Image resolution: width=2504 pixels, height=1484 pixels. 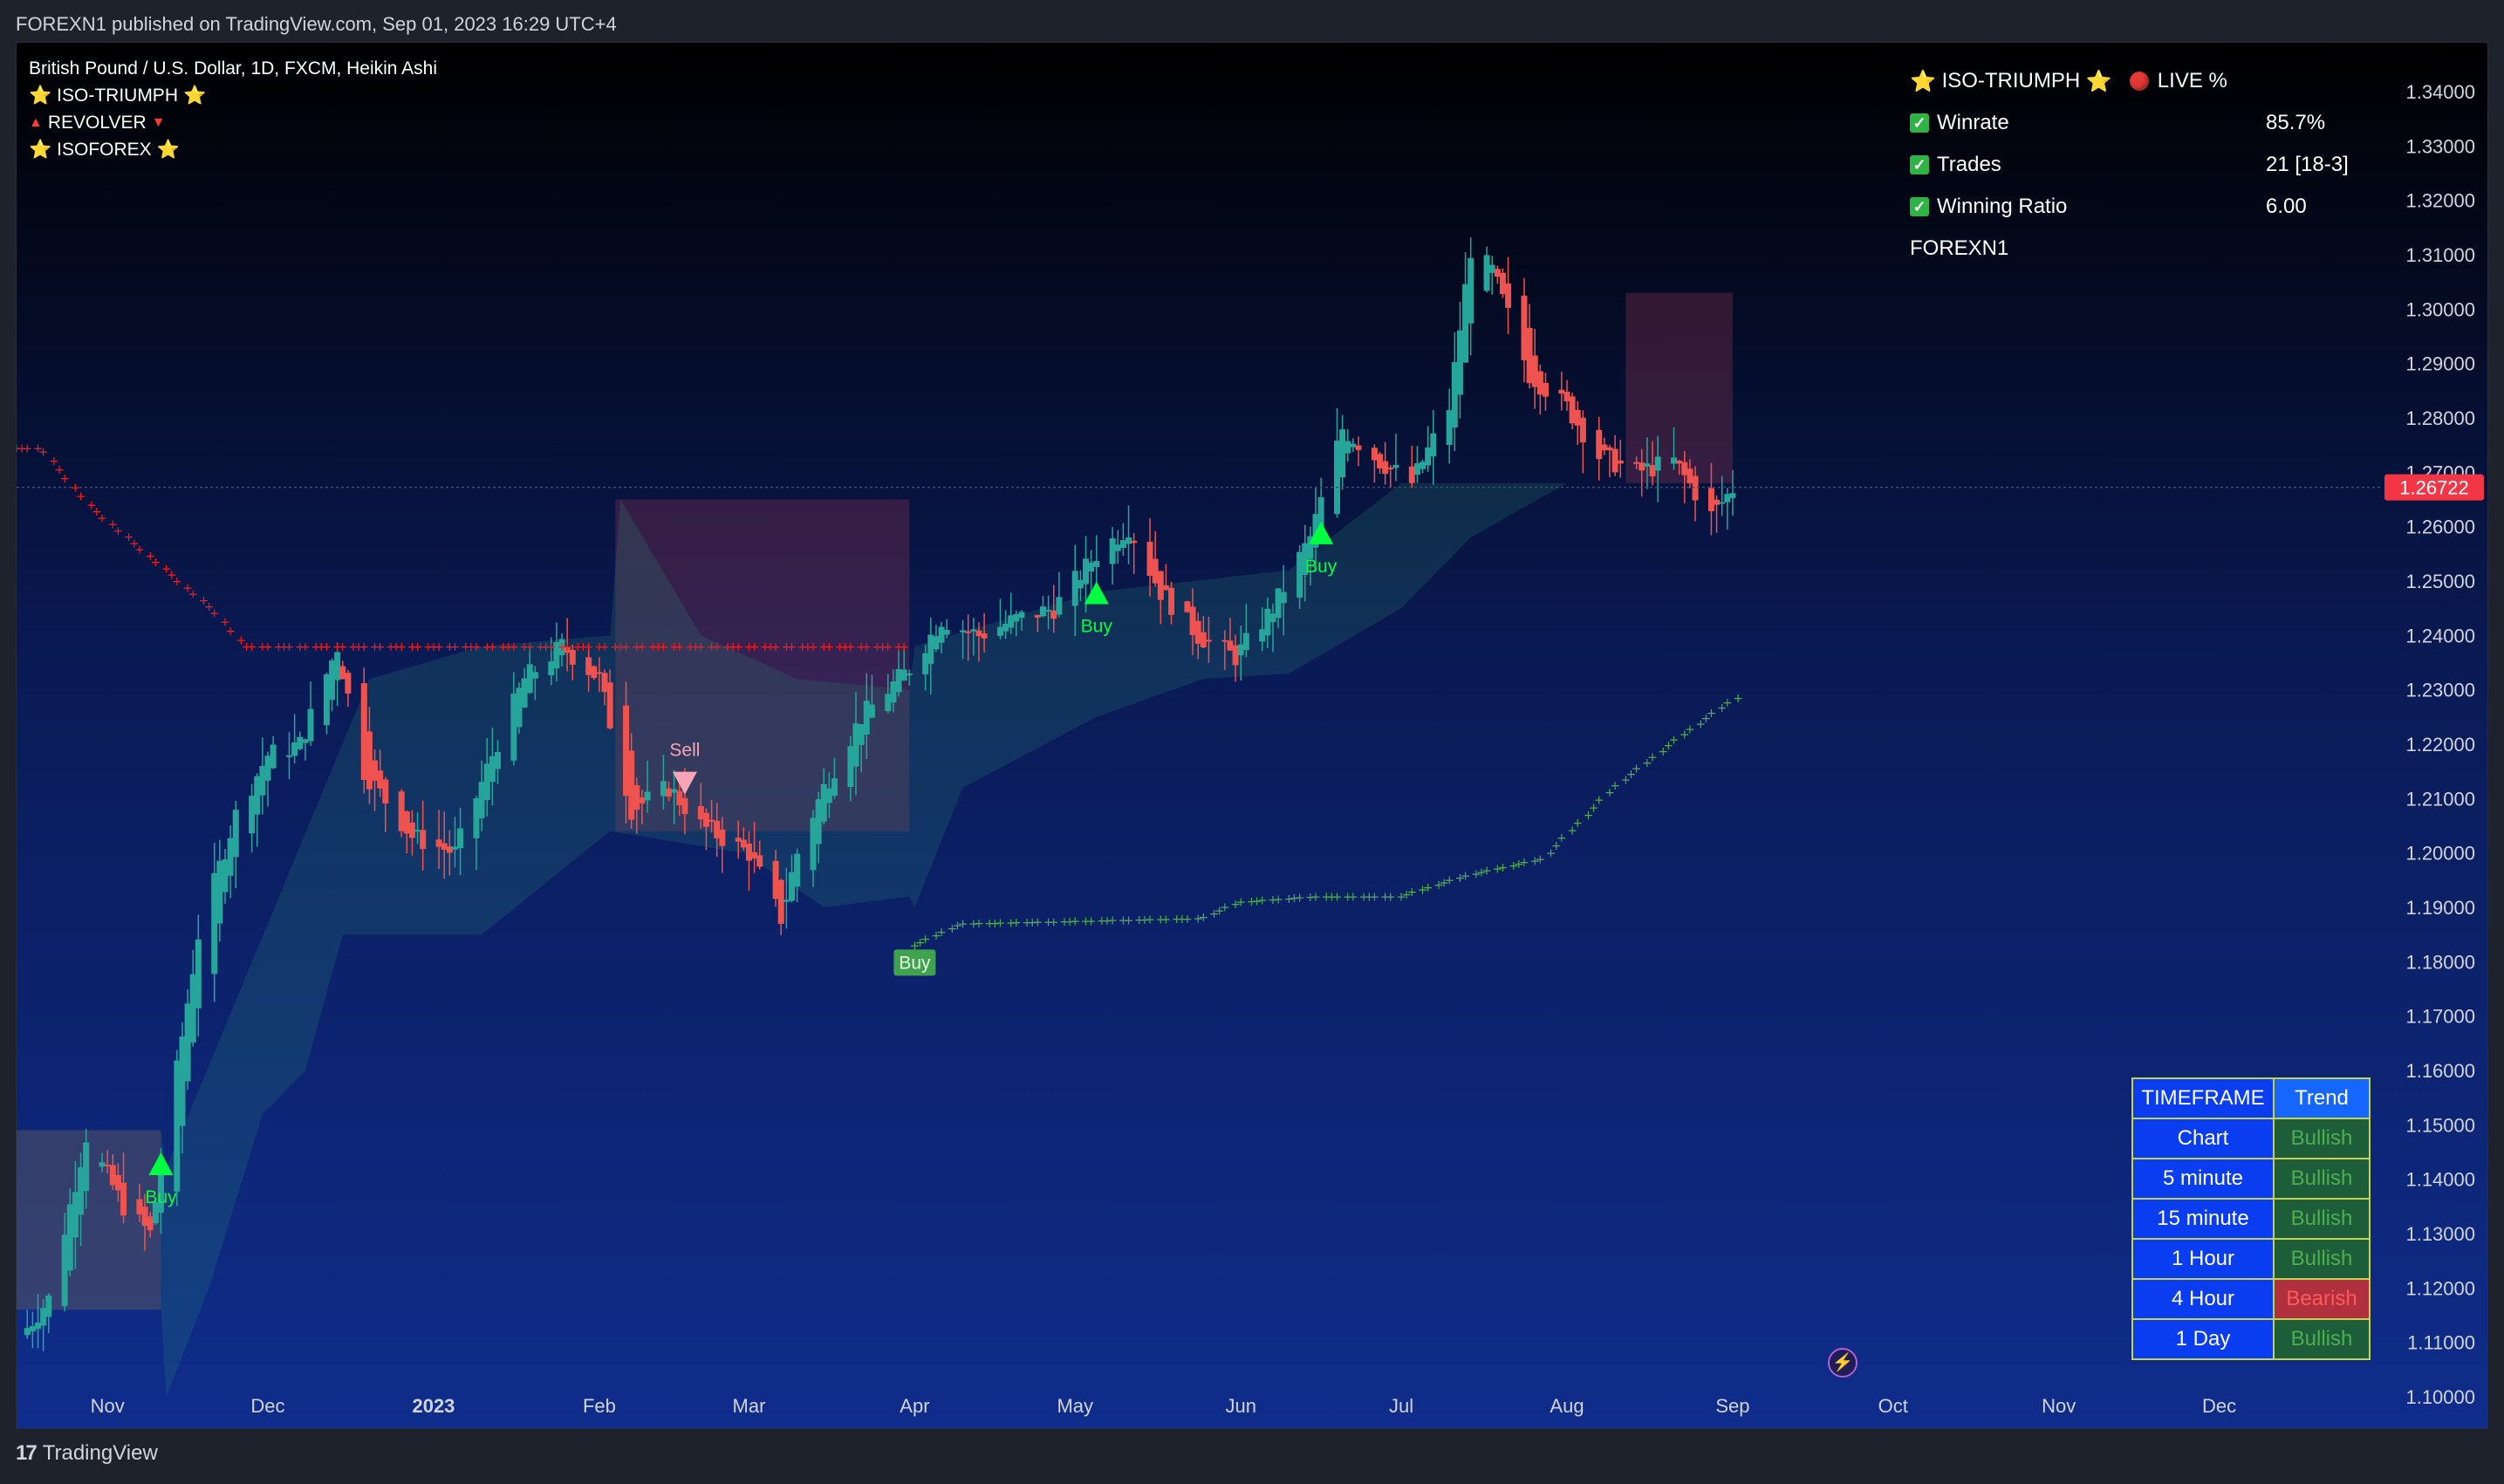 I want to click on time-tick-label: Feb, so click(x=599, y=1406).